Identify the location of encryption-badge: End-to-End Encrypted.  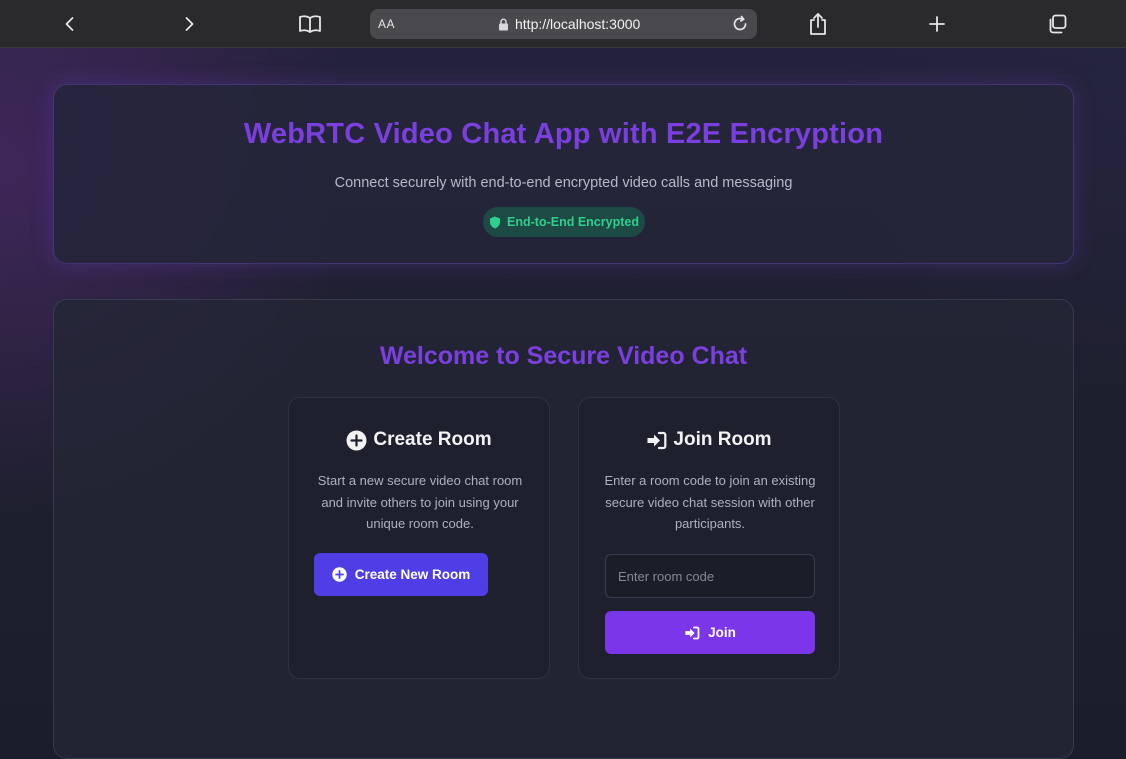
(564, 222).